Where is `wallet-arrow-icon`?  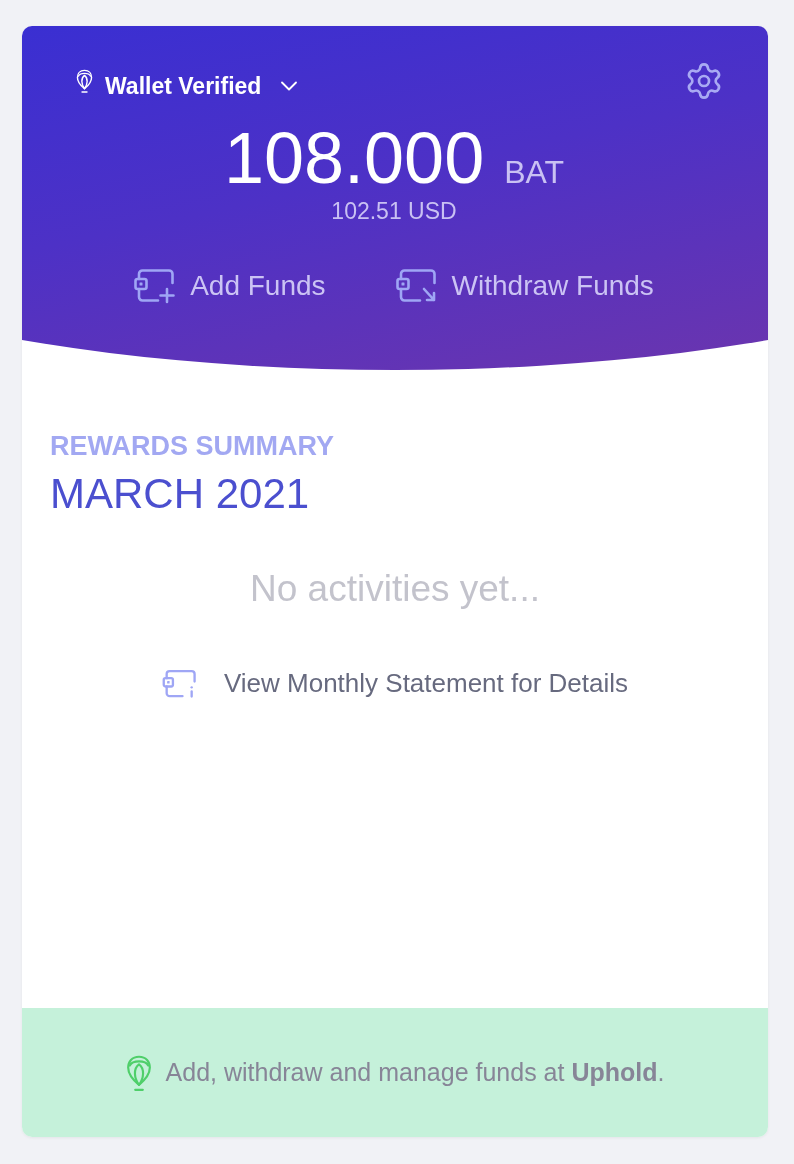
wallet-arrow-icon is located at coordinates (416, 285).